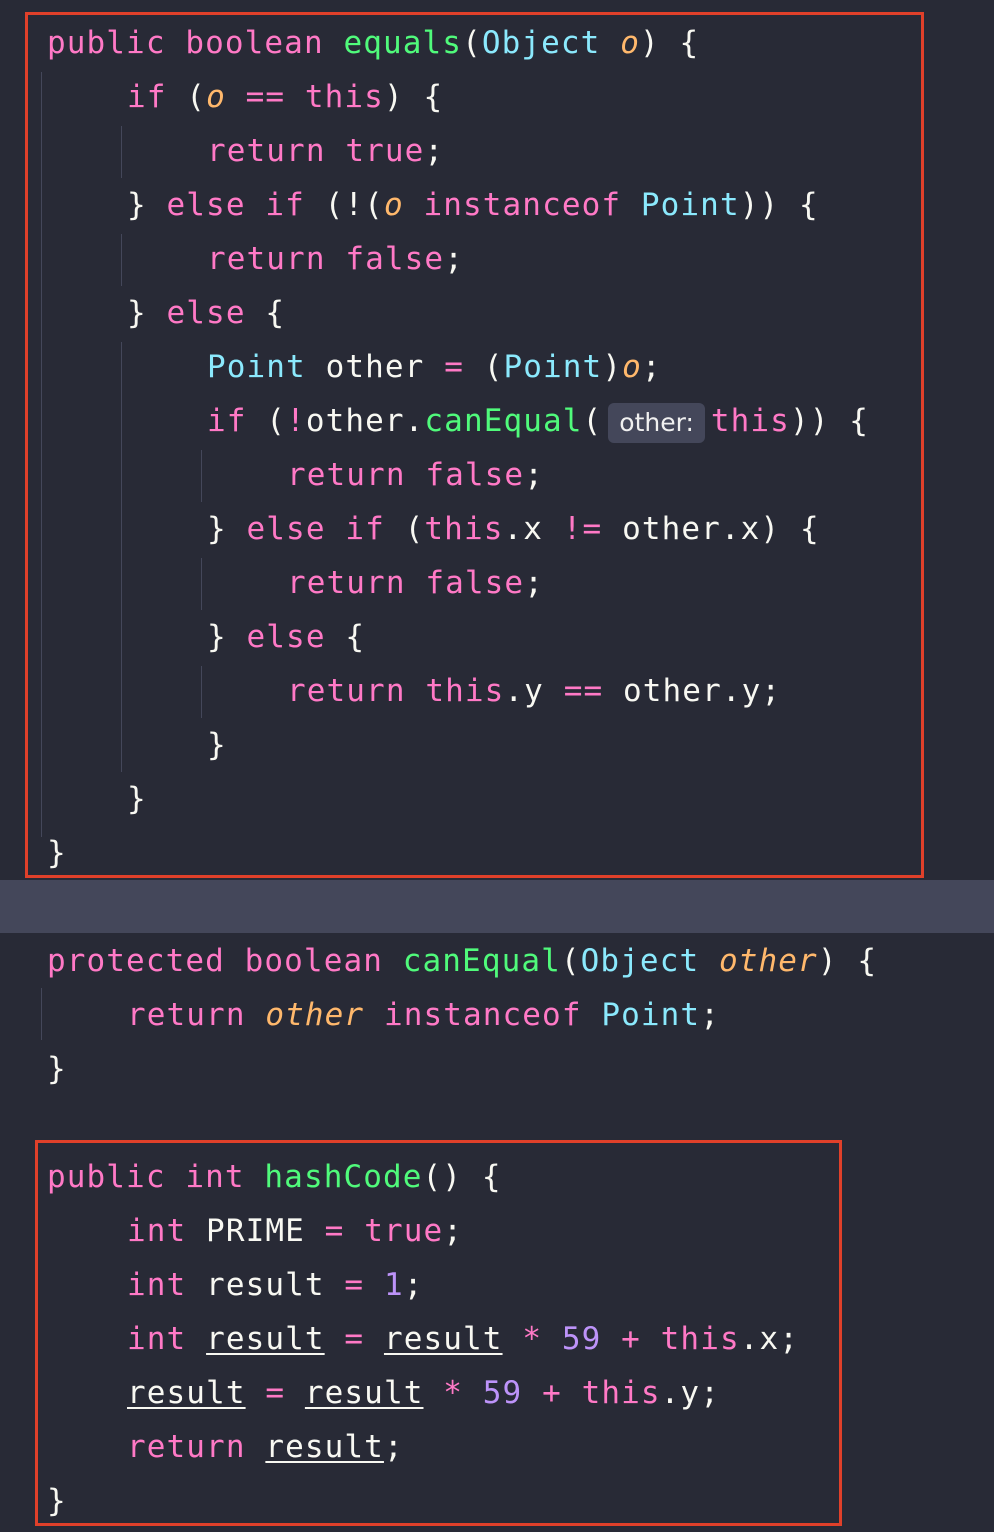  I want to click on type-object: Object, so click(640, 961).